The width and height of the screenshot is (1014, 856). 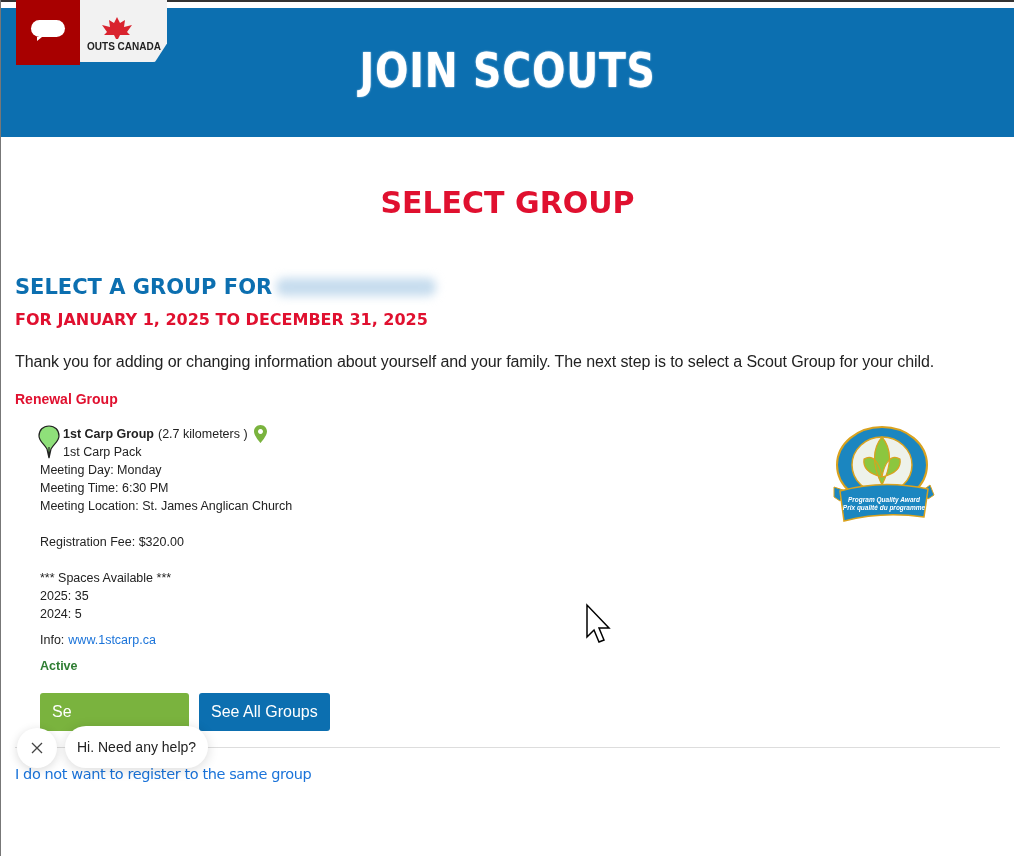 What do you see at coordinates (48, 32) in the screenshot?
I see `chat-button` at bounding box center [48, 32].